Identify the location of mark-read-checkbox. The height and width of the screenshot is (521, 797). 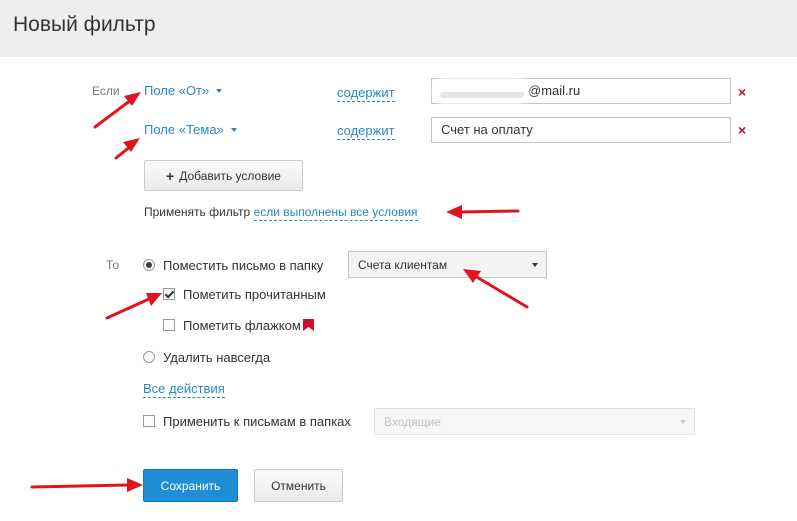
(169, 294).